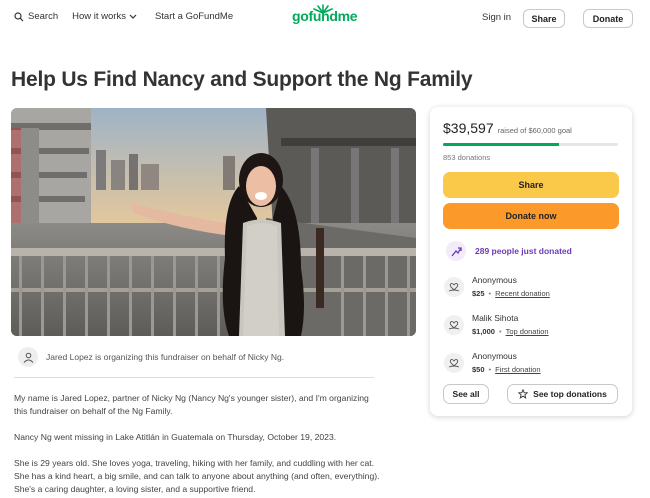 Image resolution: width=650 pixels, height=498 pixels. I want to click on donation-tag-link: Top donation, so click(527, 331).